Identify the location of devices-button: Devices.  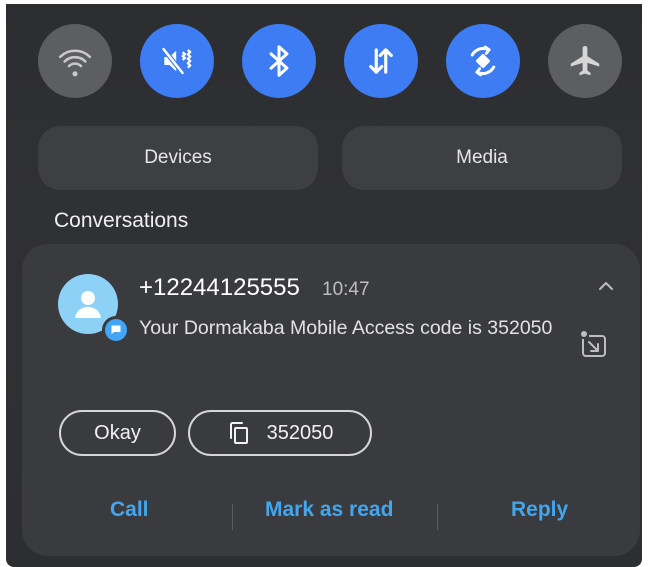
(178, 158).